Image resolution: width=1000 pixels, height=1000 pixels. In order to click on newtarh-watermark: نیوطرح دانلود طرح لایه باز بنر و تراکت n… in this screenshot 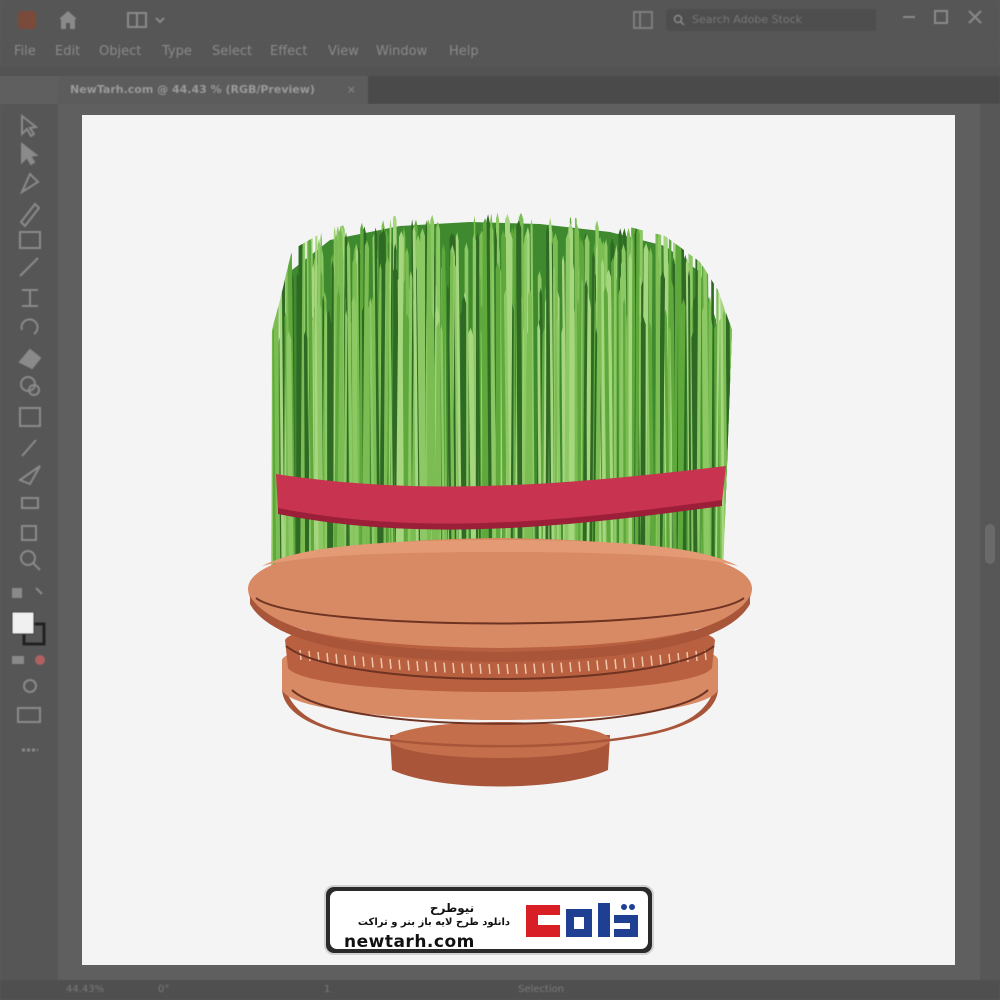, I will do `click(489, 920)`.